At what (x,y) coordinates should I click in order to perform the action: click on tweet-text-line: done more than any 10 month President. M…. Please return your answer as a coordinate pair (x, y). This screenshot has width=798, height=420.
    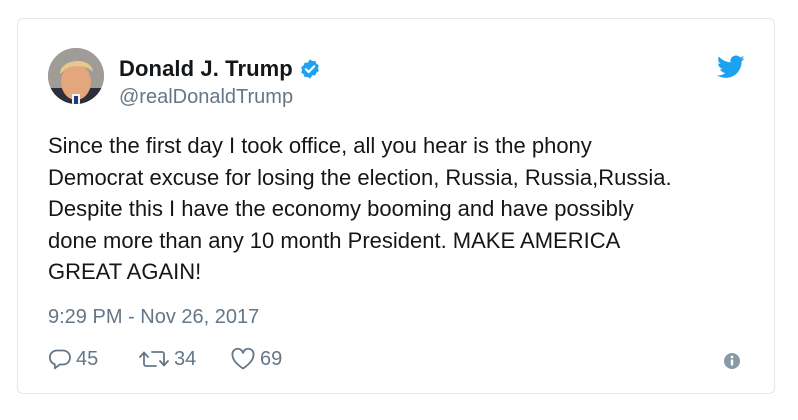
    Looking at the image, I should click on (334, 240).